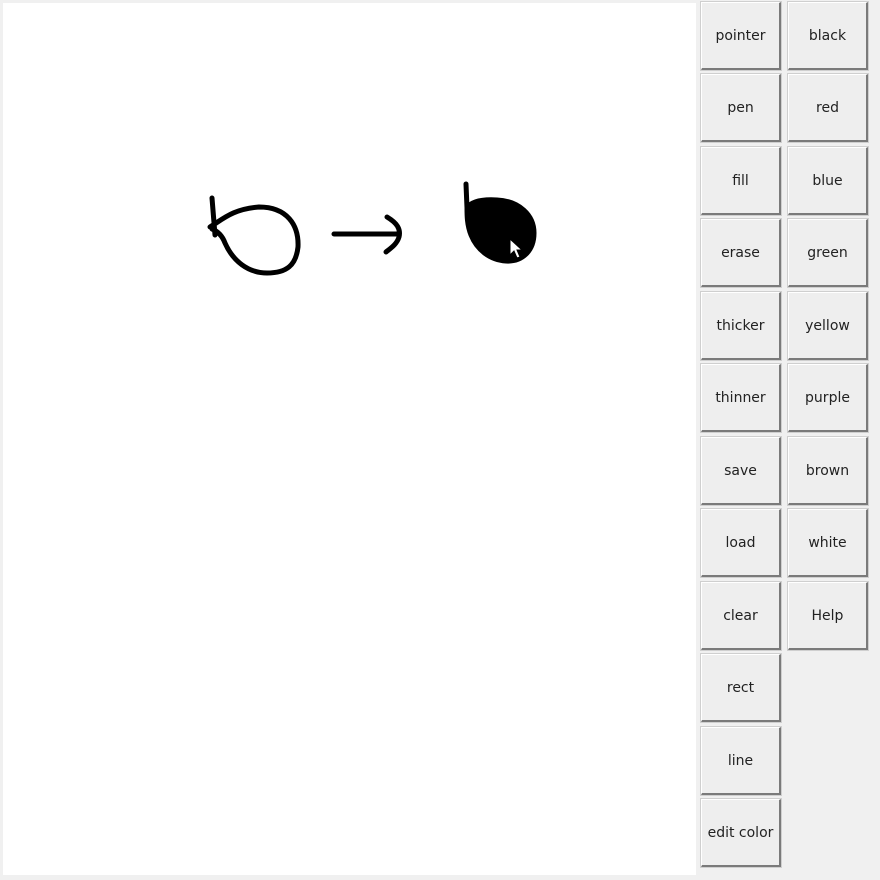  I want to click on pen-button: pen, so click(741, 108).